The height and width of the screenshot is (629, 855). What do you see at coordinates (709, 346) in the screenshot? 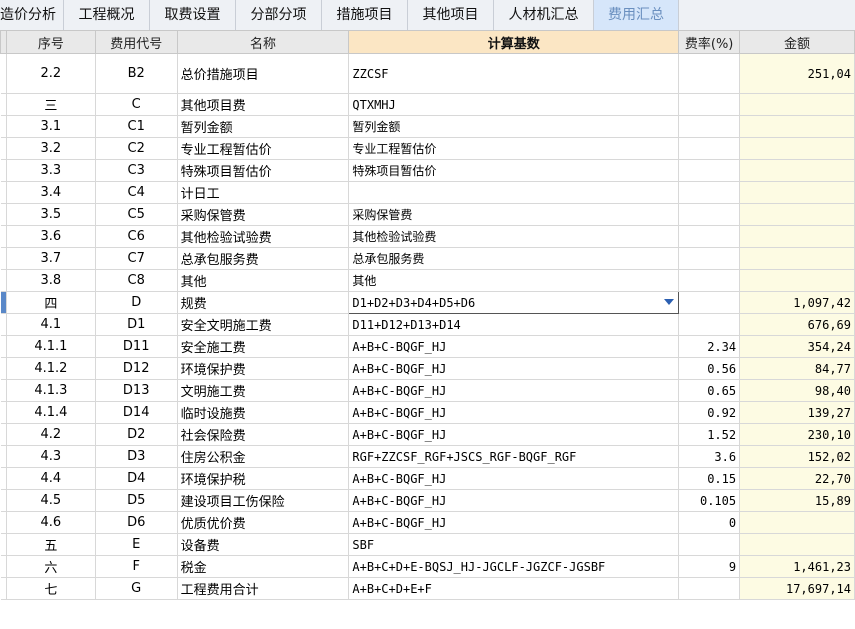
I see `cell-rate: 2.34` at bounding box center [709, 346].